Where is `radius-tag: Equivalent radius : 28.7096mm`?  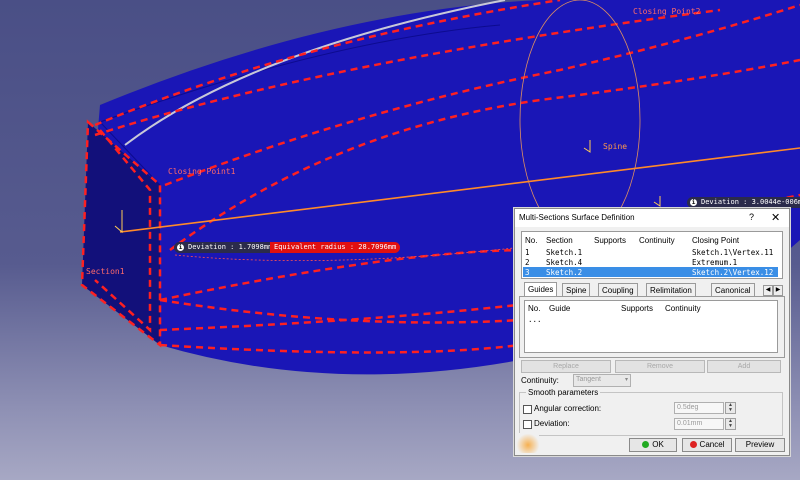
radius-tag: Equivalent radius : 28.7096mm is located at coordinates (335, 247).